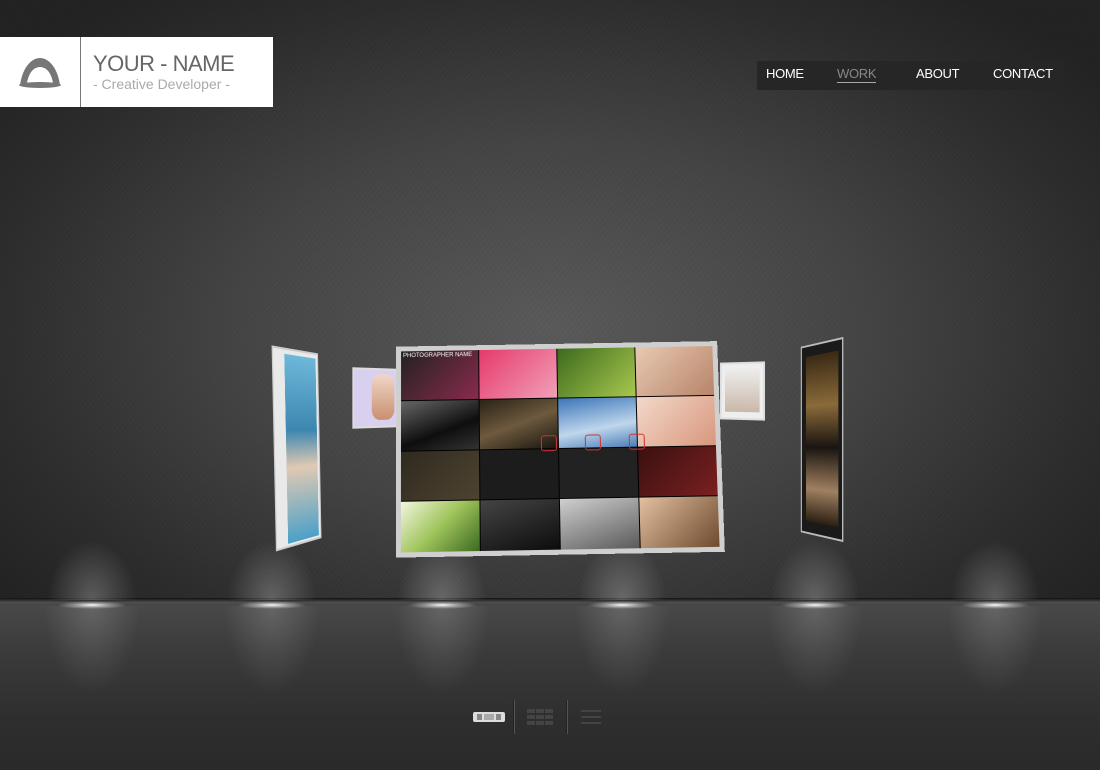  Describe the element at coordinates (785, 73) in the screenshot. I see `nav-home: HOME` at that location.